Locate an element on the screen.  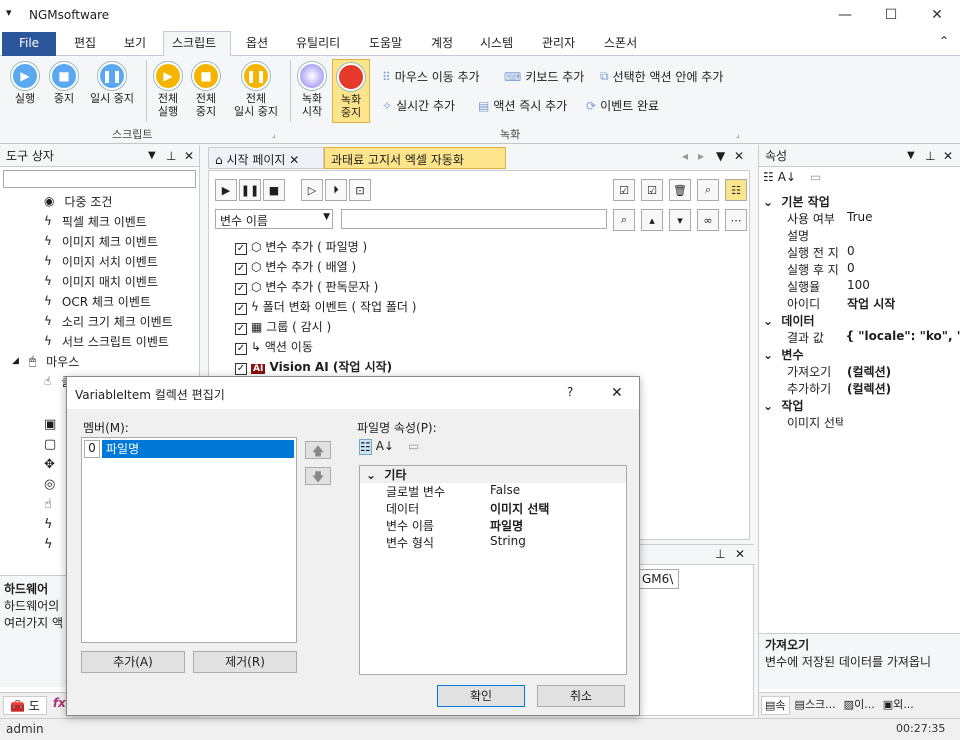
step-icon: ▷ is located at coordinates (312, 190).